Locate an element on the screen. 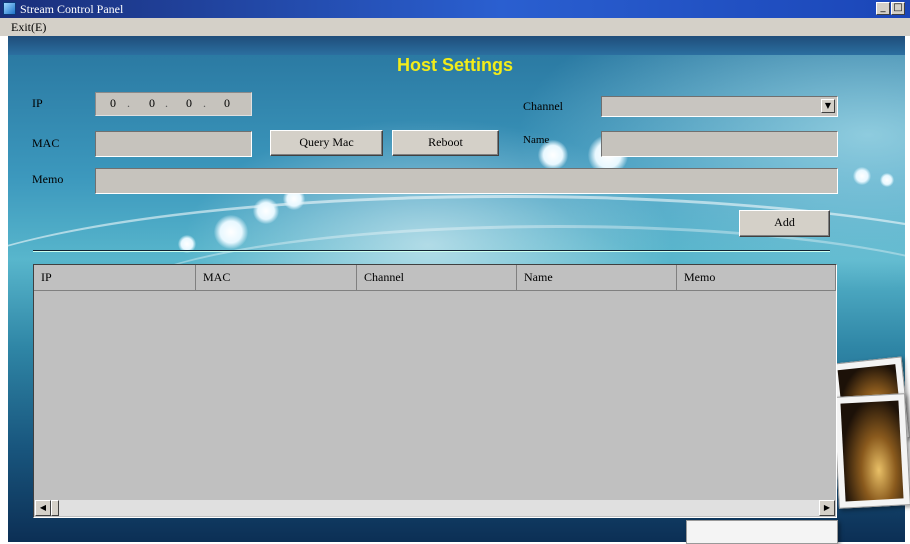  column-header-channel: Channel is located at coordinates (437, 278).